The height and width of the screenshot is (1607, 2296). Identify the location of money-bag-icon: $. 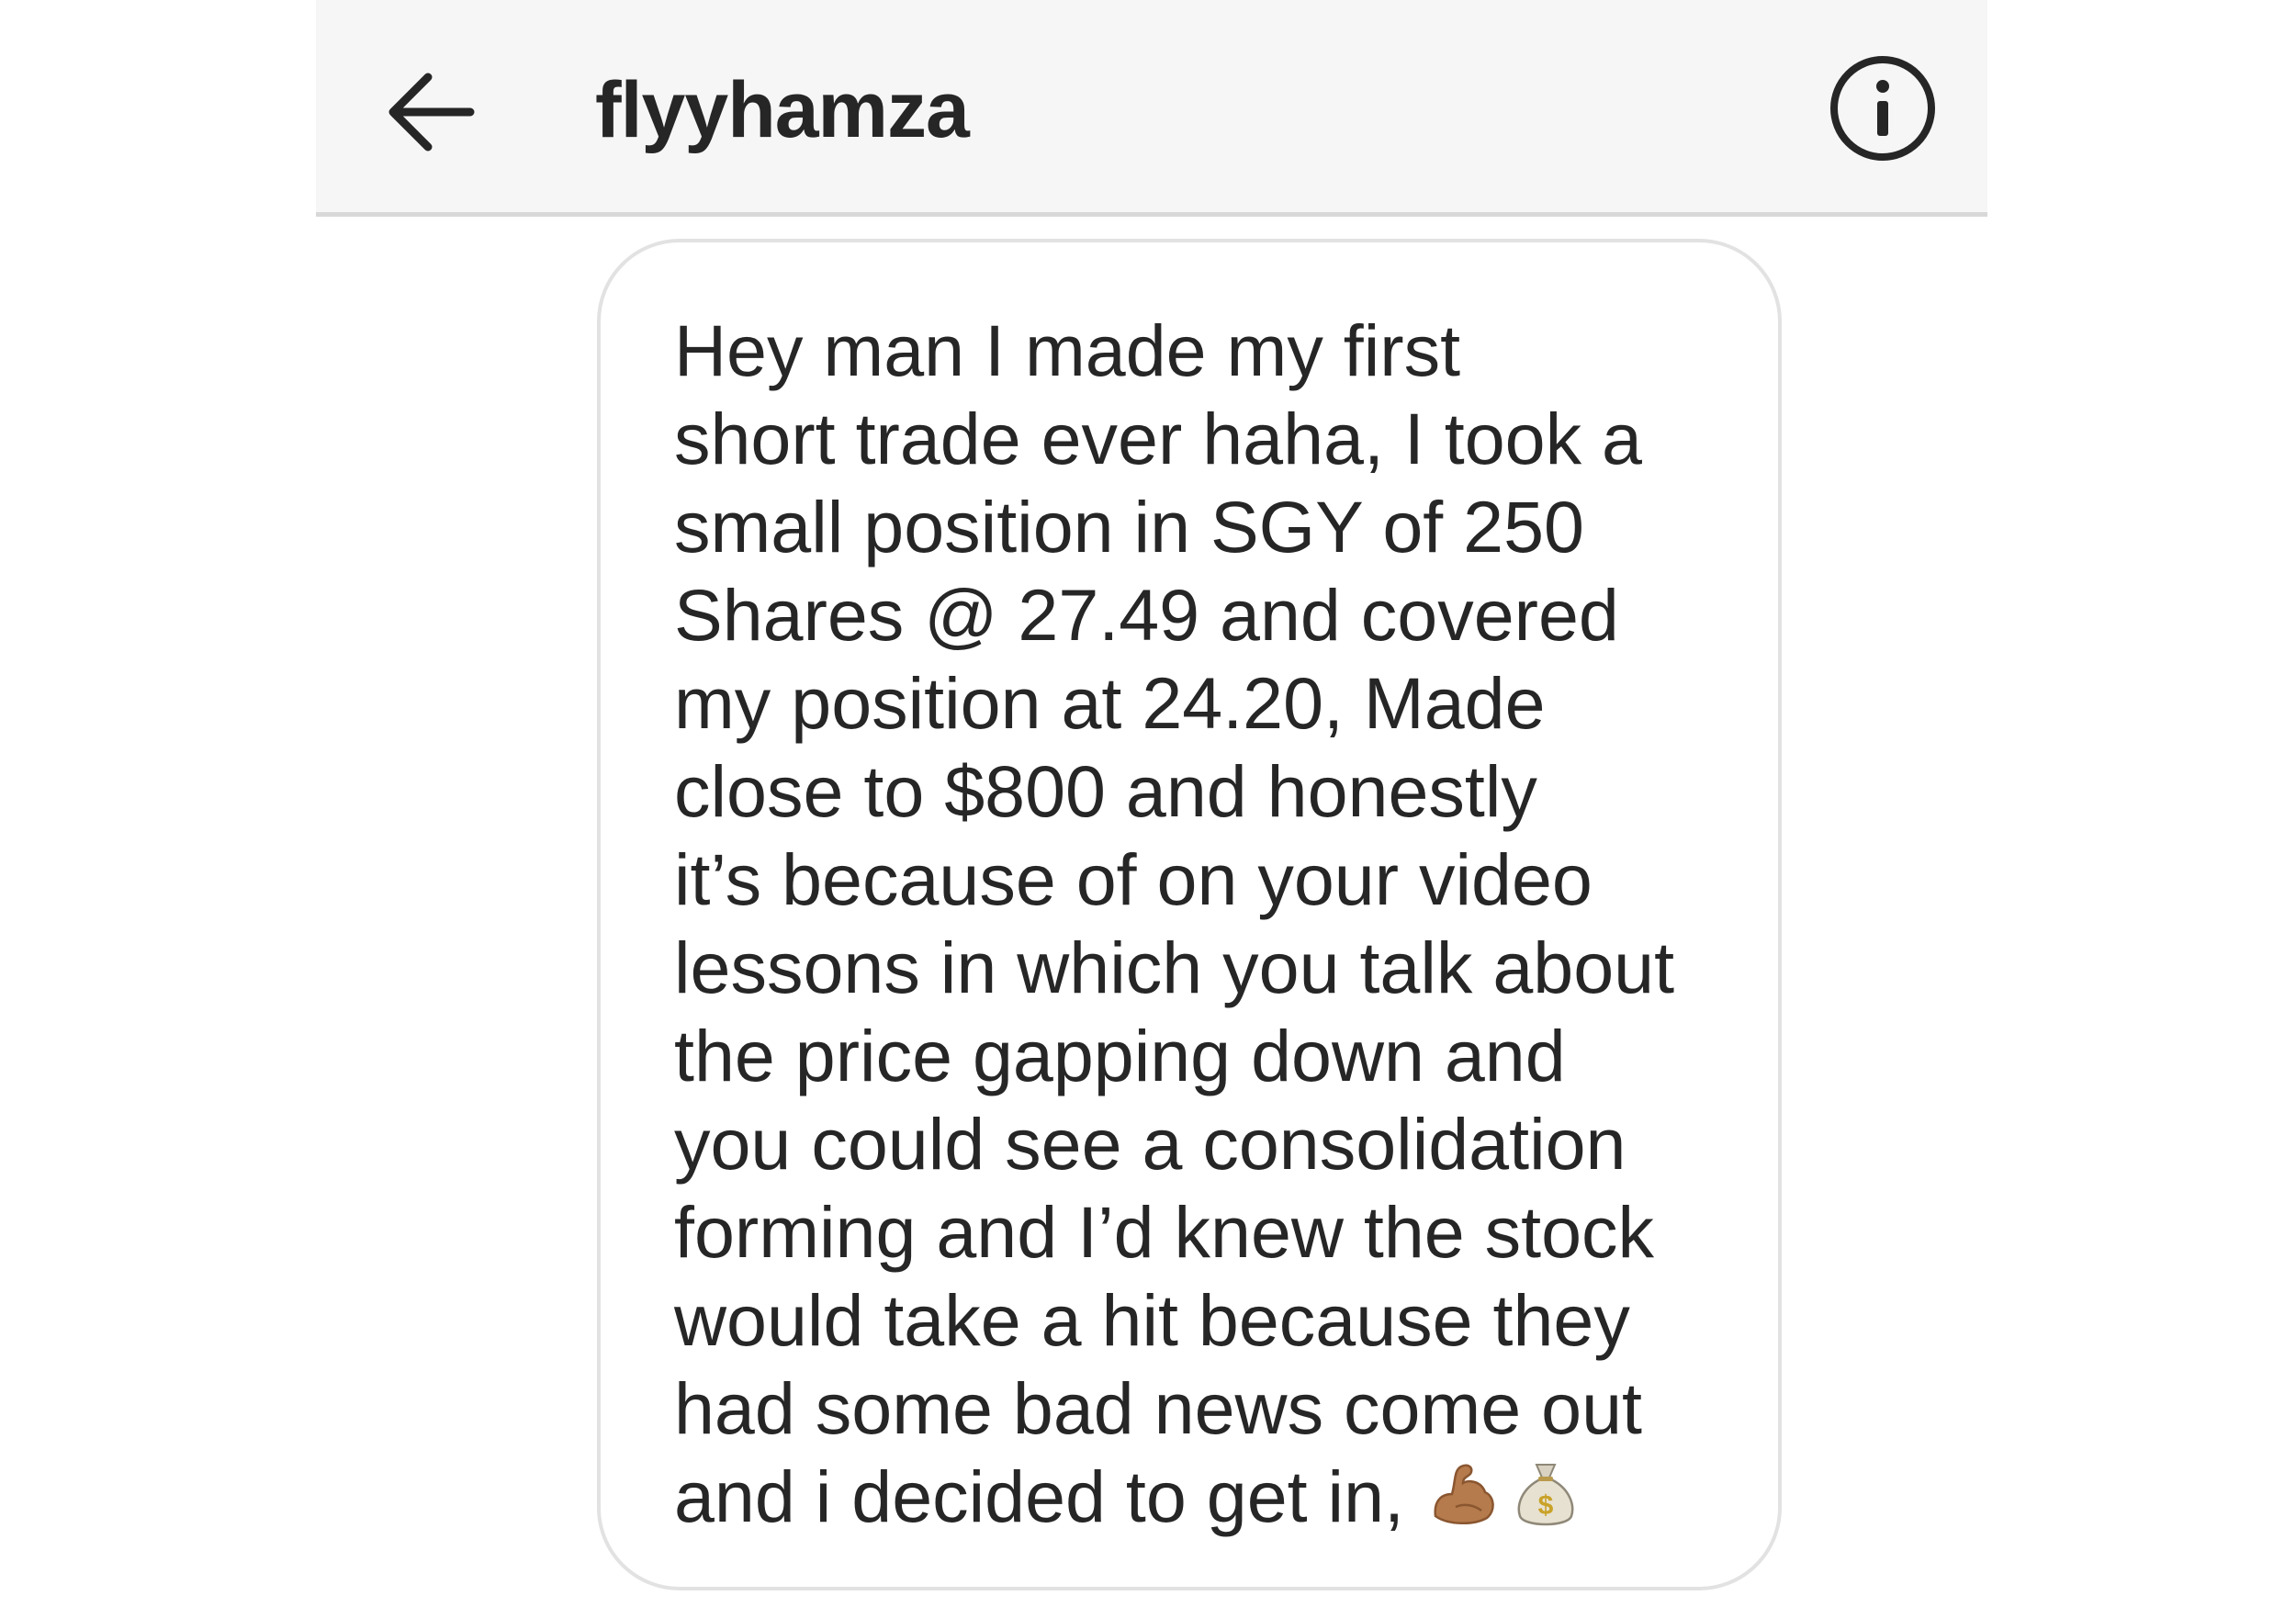
(1545, 1503).